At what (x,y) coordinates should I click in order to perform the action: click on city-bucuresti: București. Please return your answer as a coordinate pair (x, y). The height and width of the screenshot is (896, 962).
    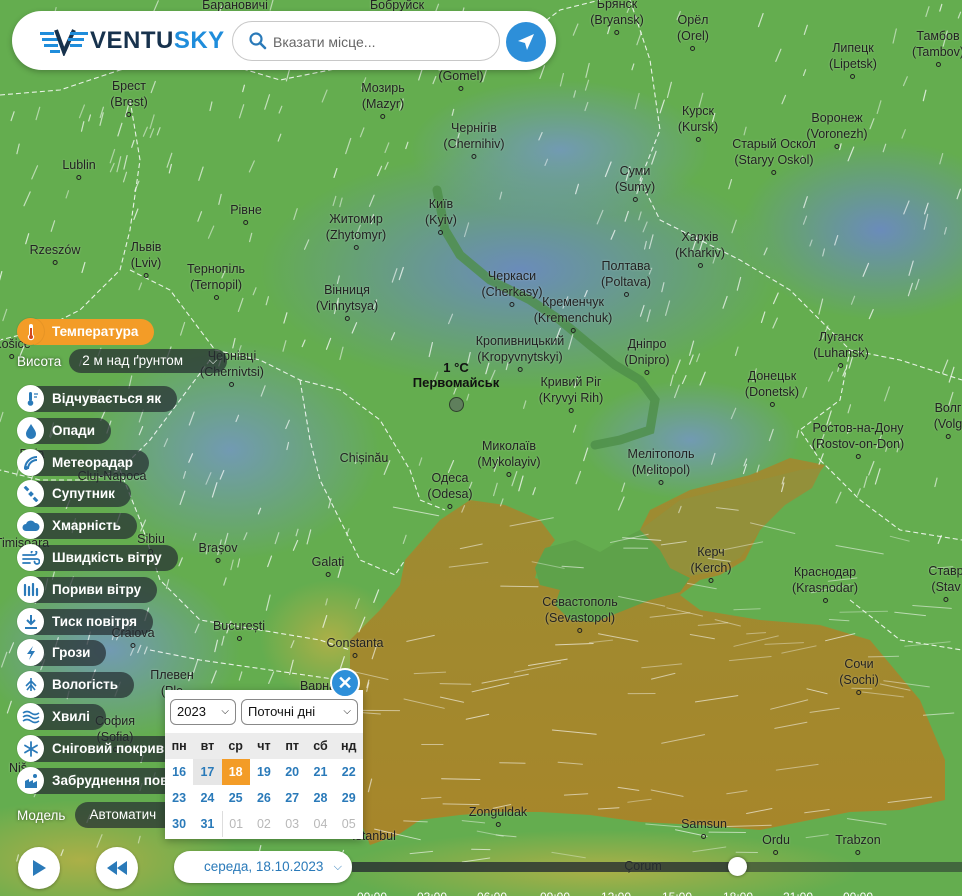
    Looking at the image, I should click on (239, 629).